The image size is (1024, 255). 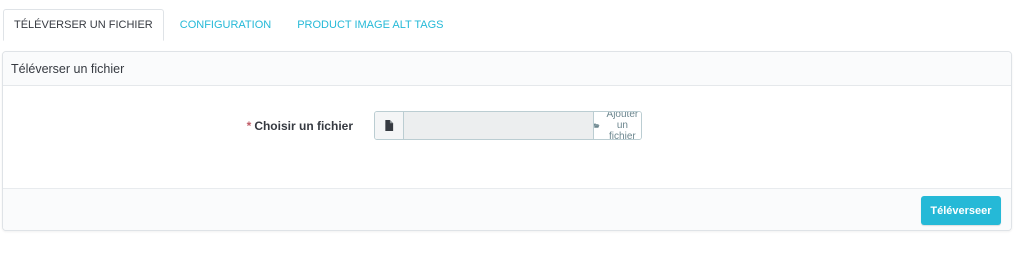 What do you see at coordinates (178, 126) in the screenshot?
I see `file-field-label: * Choisir un fichier` at bounding box center [178, 126].